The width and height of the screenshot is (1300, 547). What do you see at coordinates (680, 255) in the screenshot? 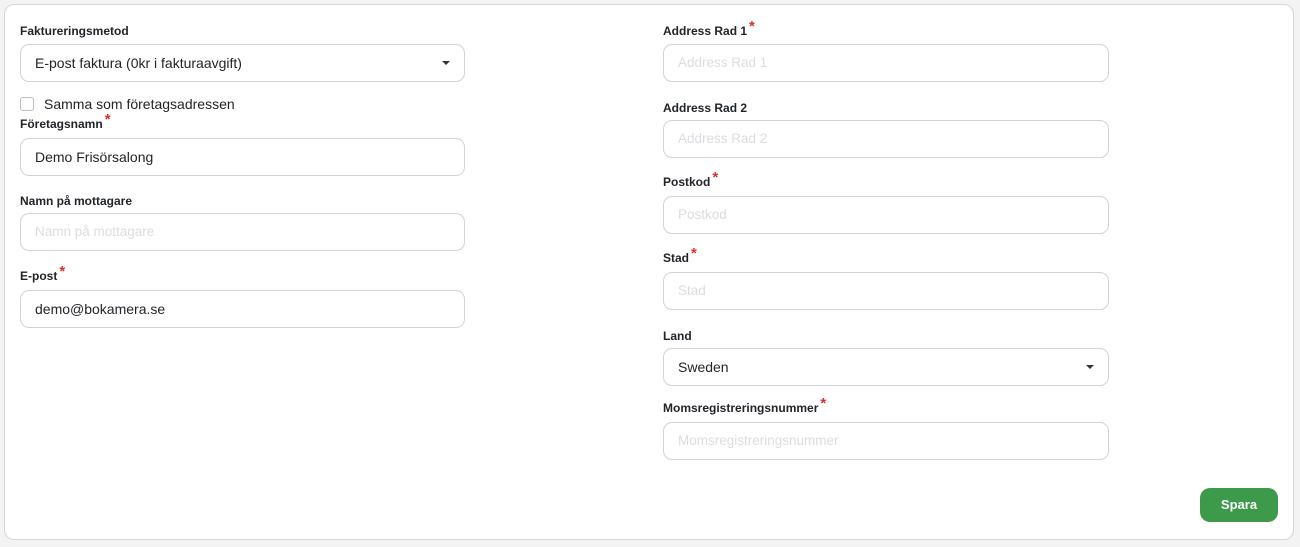
I see `city-label: Stad *` at bounding box center [680, 255].